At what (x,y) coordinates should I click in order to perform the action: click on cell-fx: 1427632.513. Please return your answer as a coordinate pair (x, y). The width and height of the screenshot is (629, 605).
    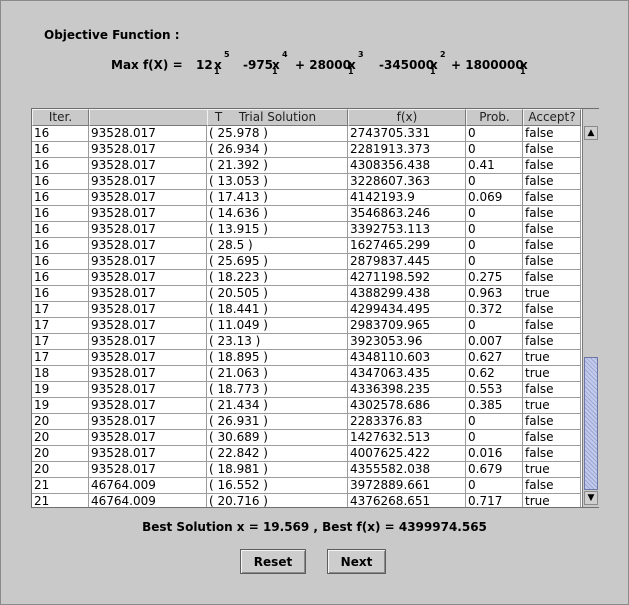
    Looking at the image, I should click on (407, 438).